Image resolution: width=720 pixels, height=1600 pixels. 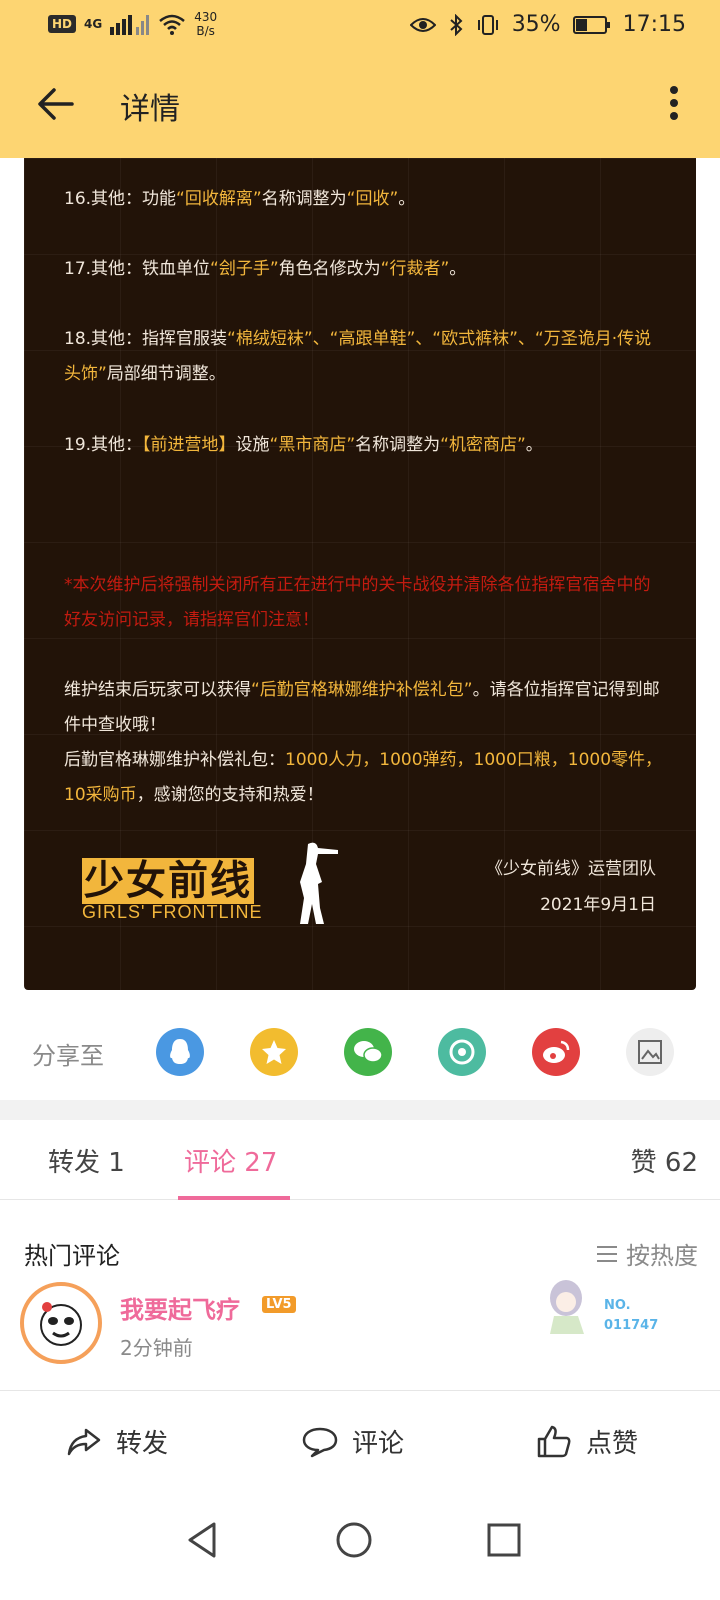 I want to click on reward-text: ，感谢您的支持和热爱！, so click(x=230, y=795).